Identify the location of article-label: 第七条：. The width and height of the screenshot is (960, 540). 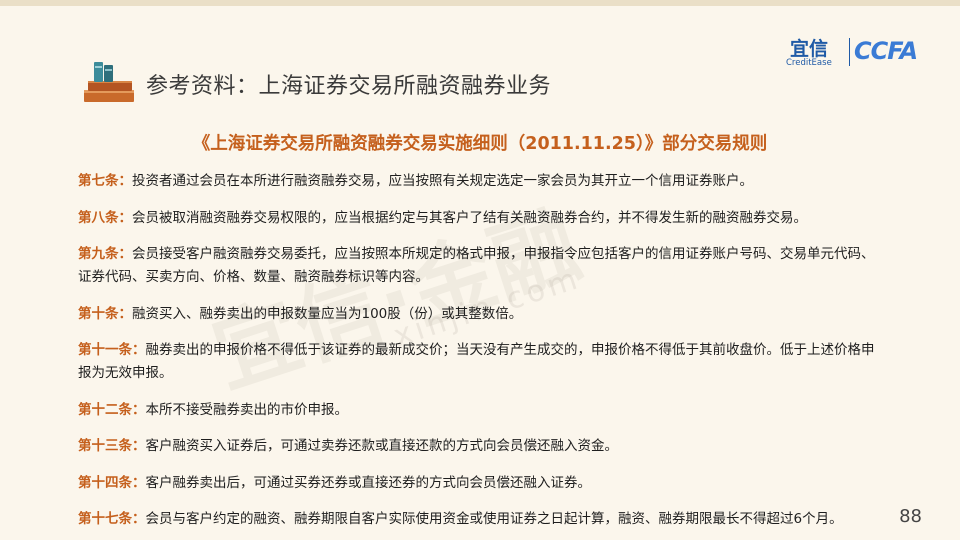
(105, 181).